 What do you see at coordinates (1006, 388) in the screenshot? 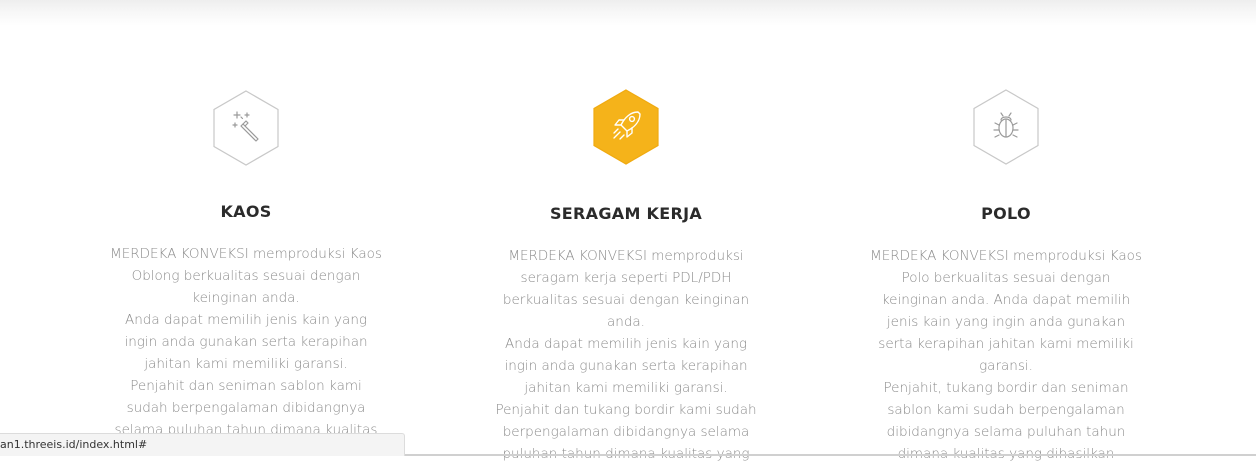
I see `description-line: Penjahit, tukang bordir dan seniman` at bounding box center [1006, 388].